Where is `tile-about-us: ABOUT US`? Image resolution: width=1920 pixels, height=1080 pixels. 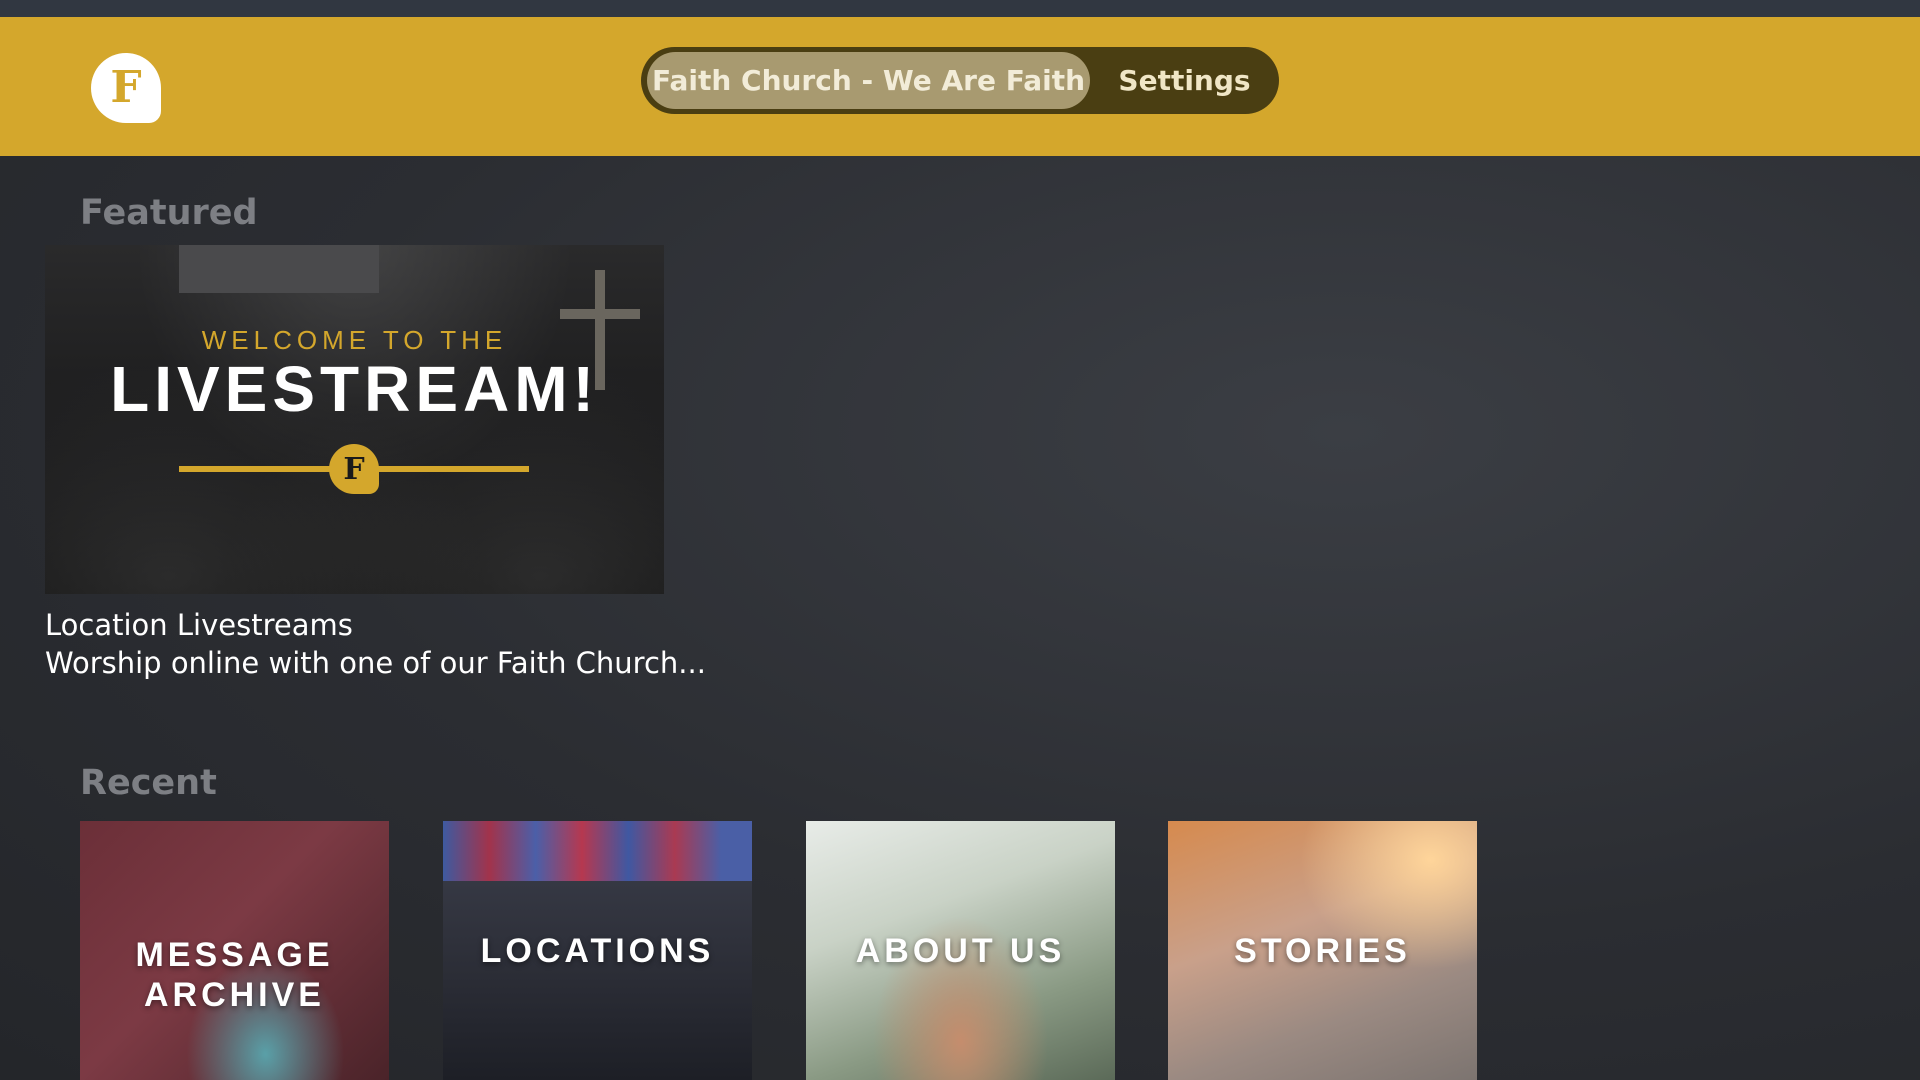
tile-about-us: ABOUT US is located at coordinates (960, 950).